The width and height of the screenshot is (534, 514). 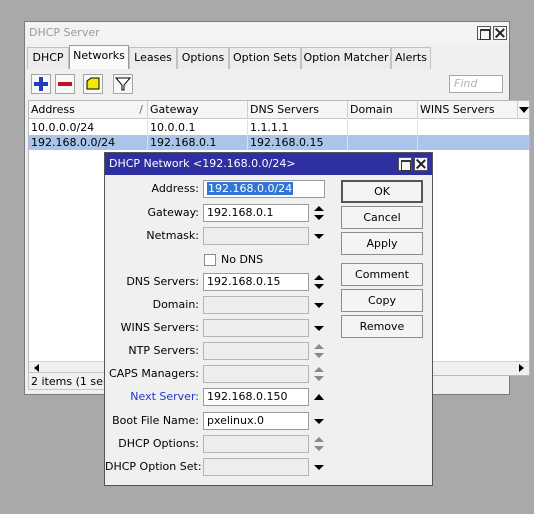 What do you see at coordinates (48, 58) in the screenshot?
I see `tab-dhcp: DHCP` at bounding box center [48, 58].